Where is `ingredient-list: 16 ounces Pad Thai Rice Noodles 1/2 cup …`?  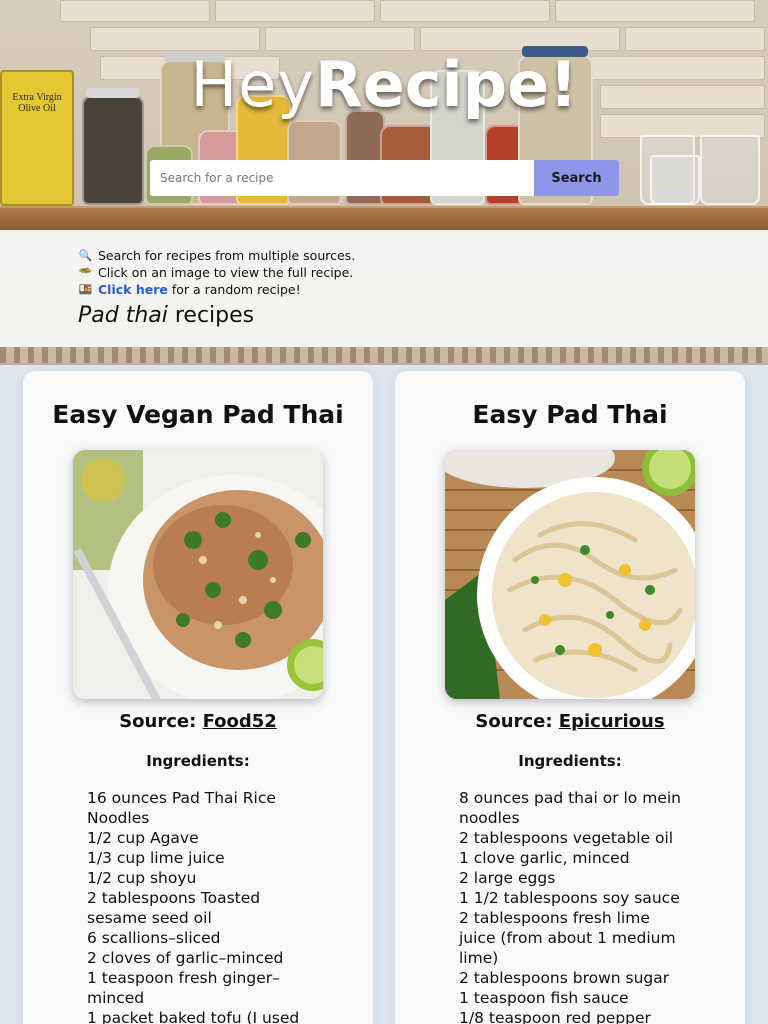 ingredient-list: 16 ounces Pad Thai Rice Noodles 1/2 cup … is located at coordinates (202, 906).